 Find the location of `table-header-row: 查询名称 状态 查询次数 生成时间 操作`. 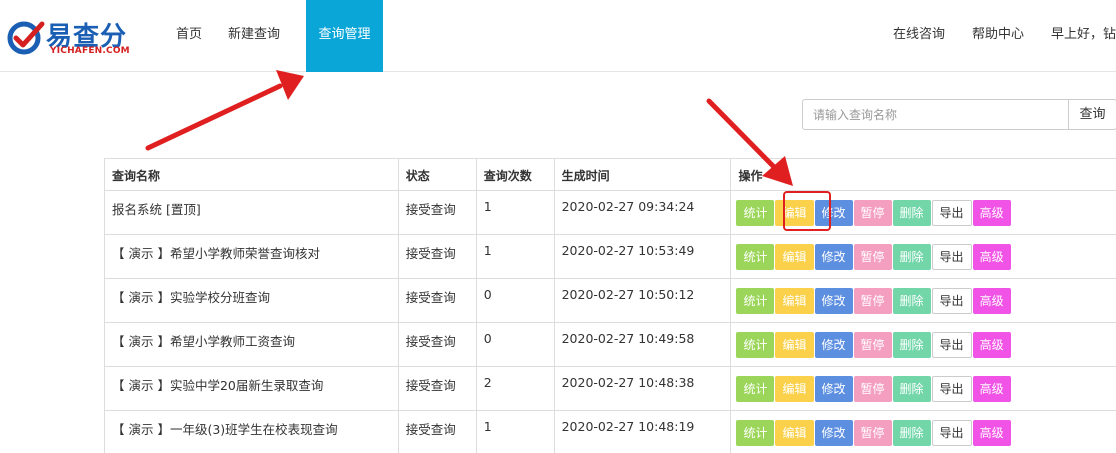

table-header-row: 查询名称 状态 查询次数 生成时间 操作 is located at coordinates (610, 174).